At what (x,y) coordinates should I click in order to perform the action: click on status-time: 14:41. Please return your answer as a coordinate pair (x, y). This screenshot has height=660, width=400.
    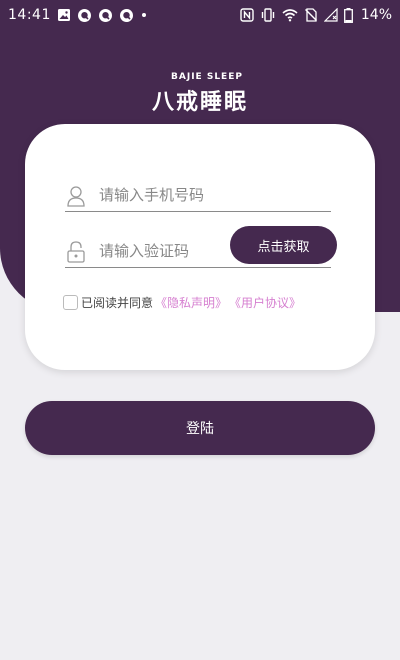
    Looking at the image, I should click on (29, 15).